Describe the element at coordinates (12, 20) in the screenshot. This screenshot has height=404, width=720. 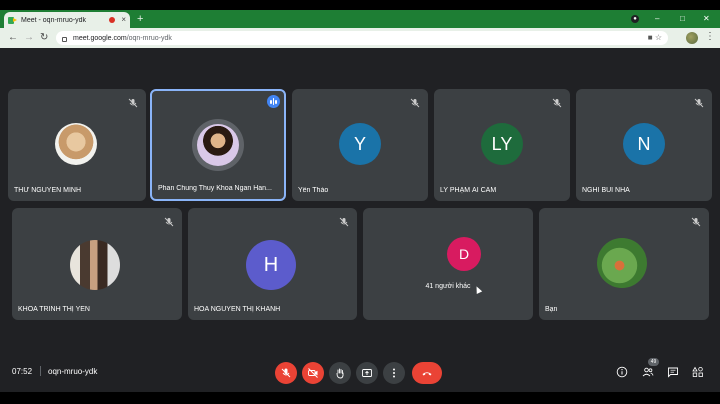
I see `meet-favicon-icon` at that location.